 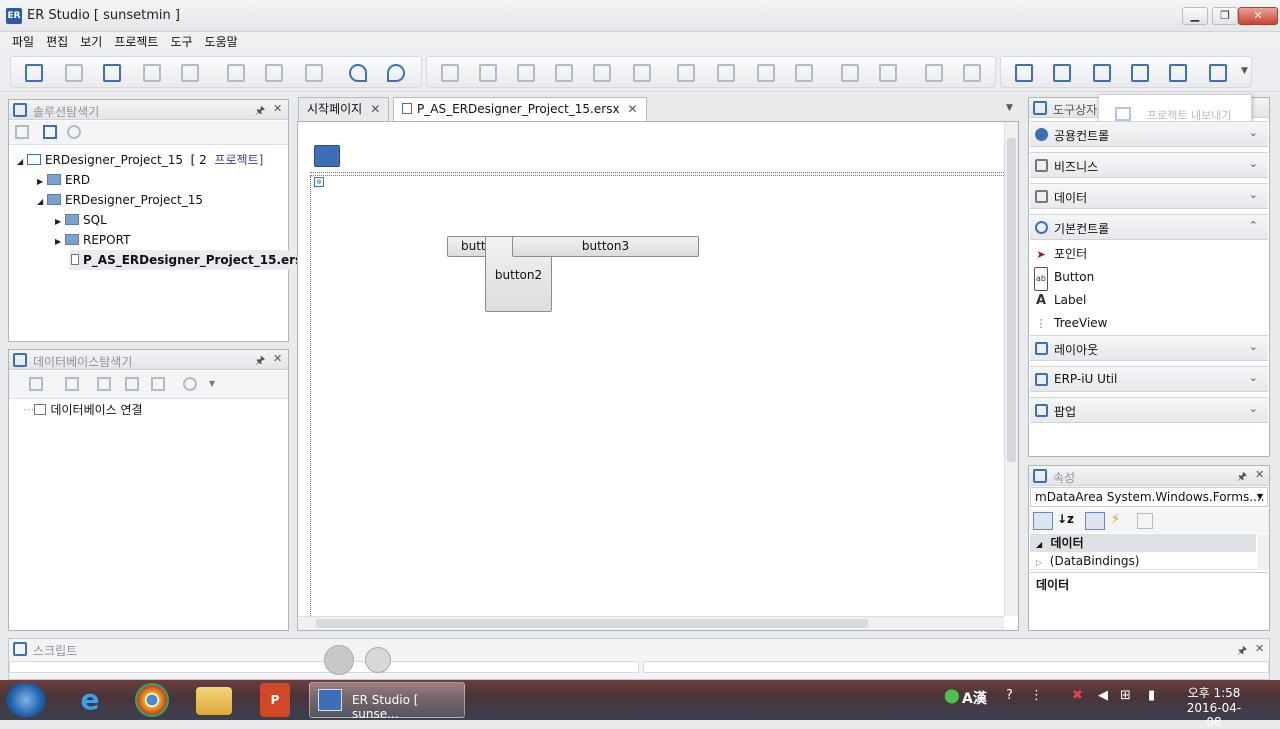 What do you see at coordinates (1149, 227) in the screenshot?
I see `toolbox-category-basic: 기본컨트롤 ⌃` at bounding box center [1149, 227].